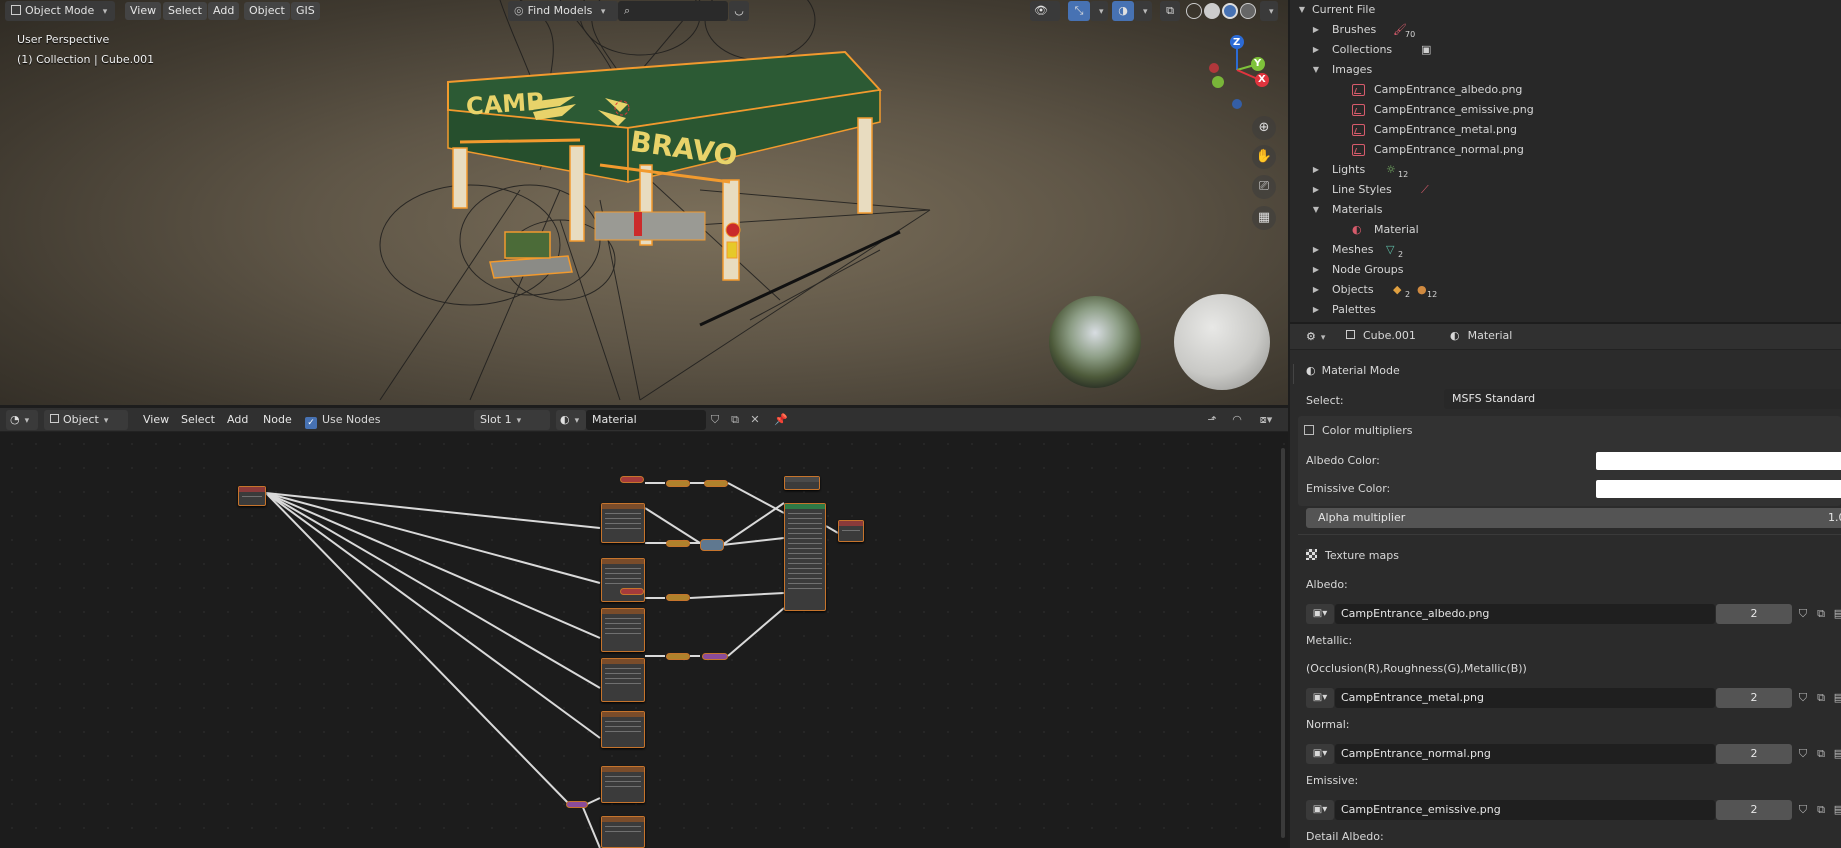  What do you see at coordinates (1079, 11) in the screenshot?
I see `gizmo-toggle: ⤡` at bounding box center [1079, 11].